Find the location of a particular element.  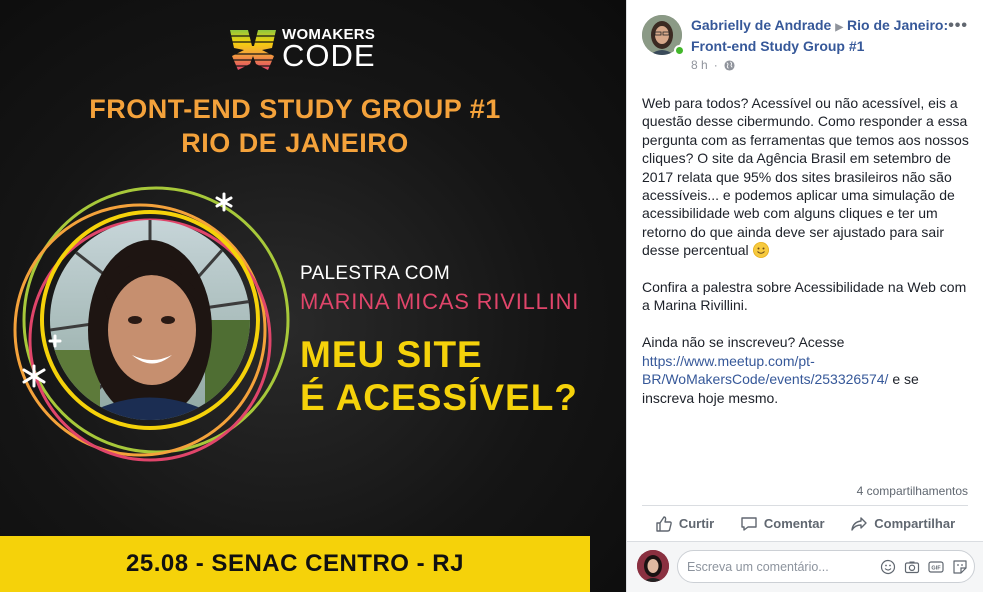

palestra-label: PALESTRA COM is located at coordinates (375, 273).